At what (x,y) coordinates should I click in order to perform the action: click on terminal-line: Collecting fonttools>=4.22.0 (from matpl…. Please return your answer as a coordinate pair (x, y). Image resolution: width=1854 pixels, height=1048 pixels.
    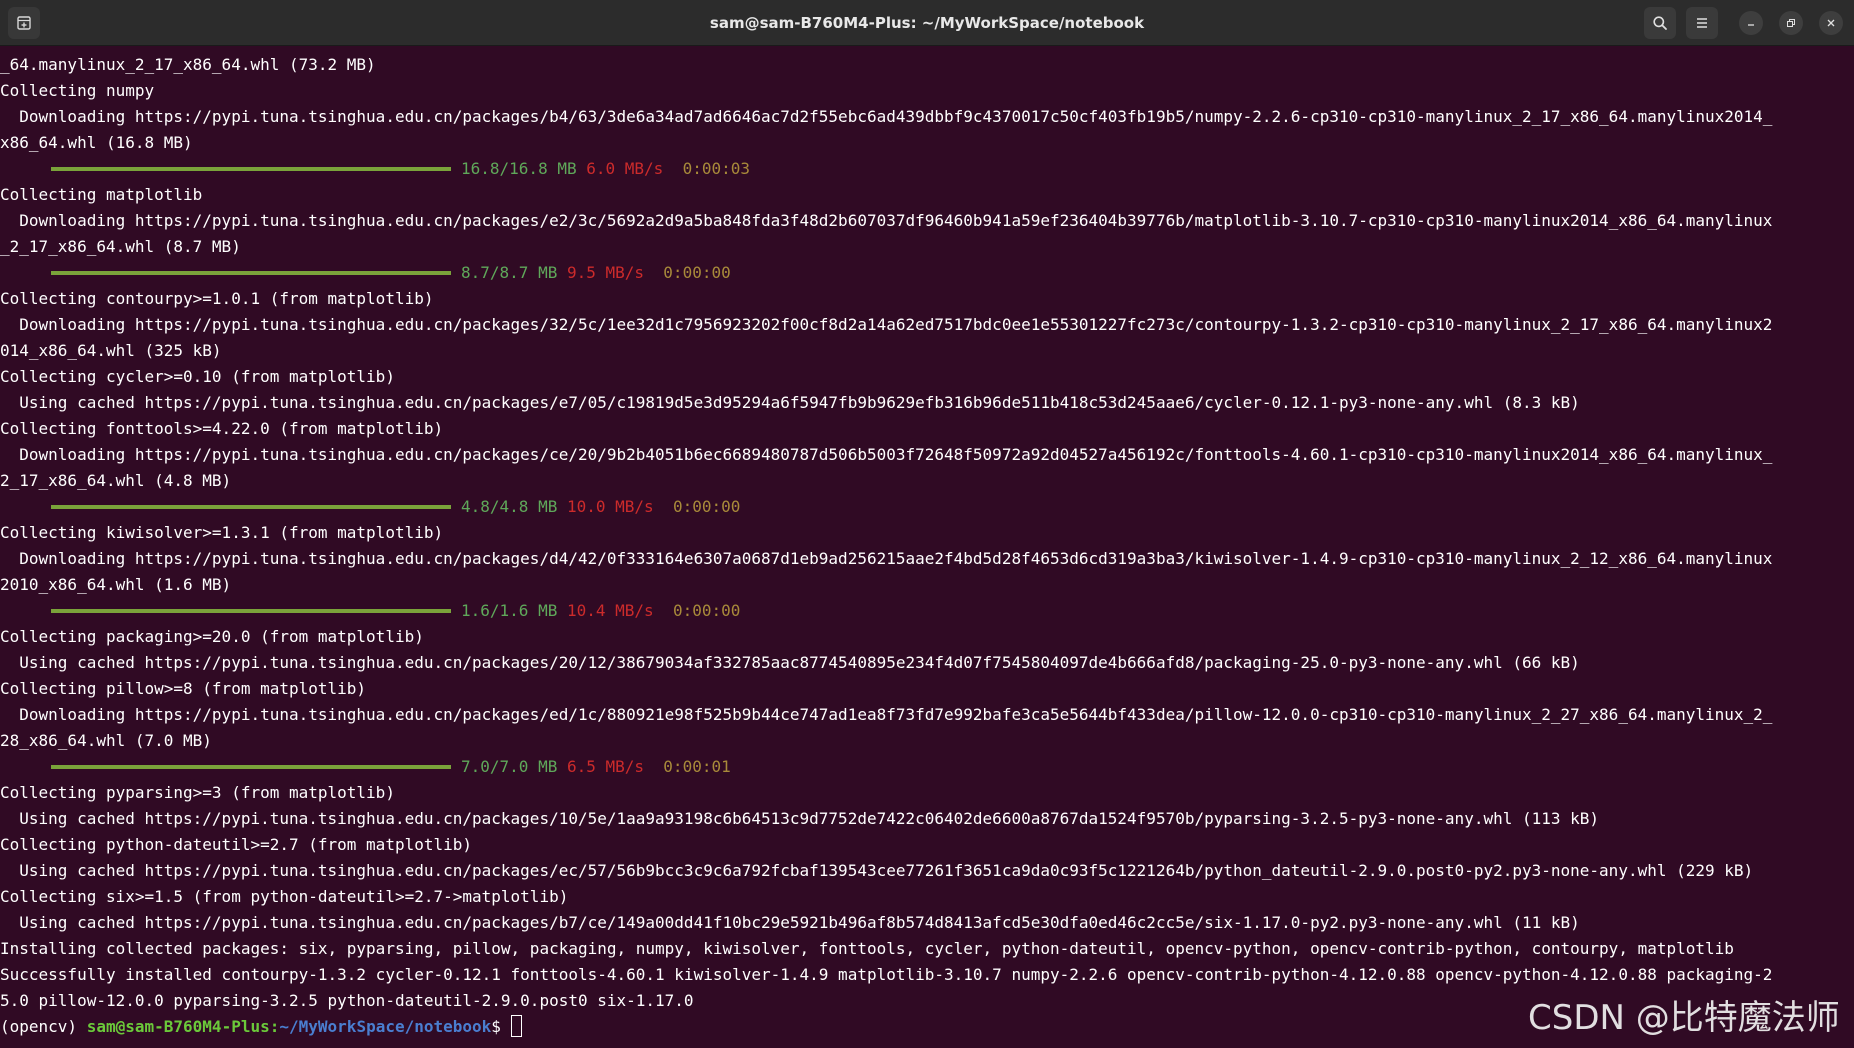
    Looking at the image, I should click on (222, 428).